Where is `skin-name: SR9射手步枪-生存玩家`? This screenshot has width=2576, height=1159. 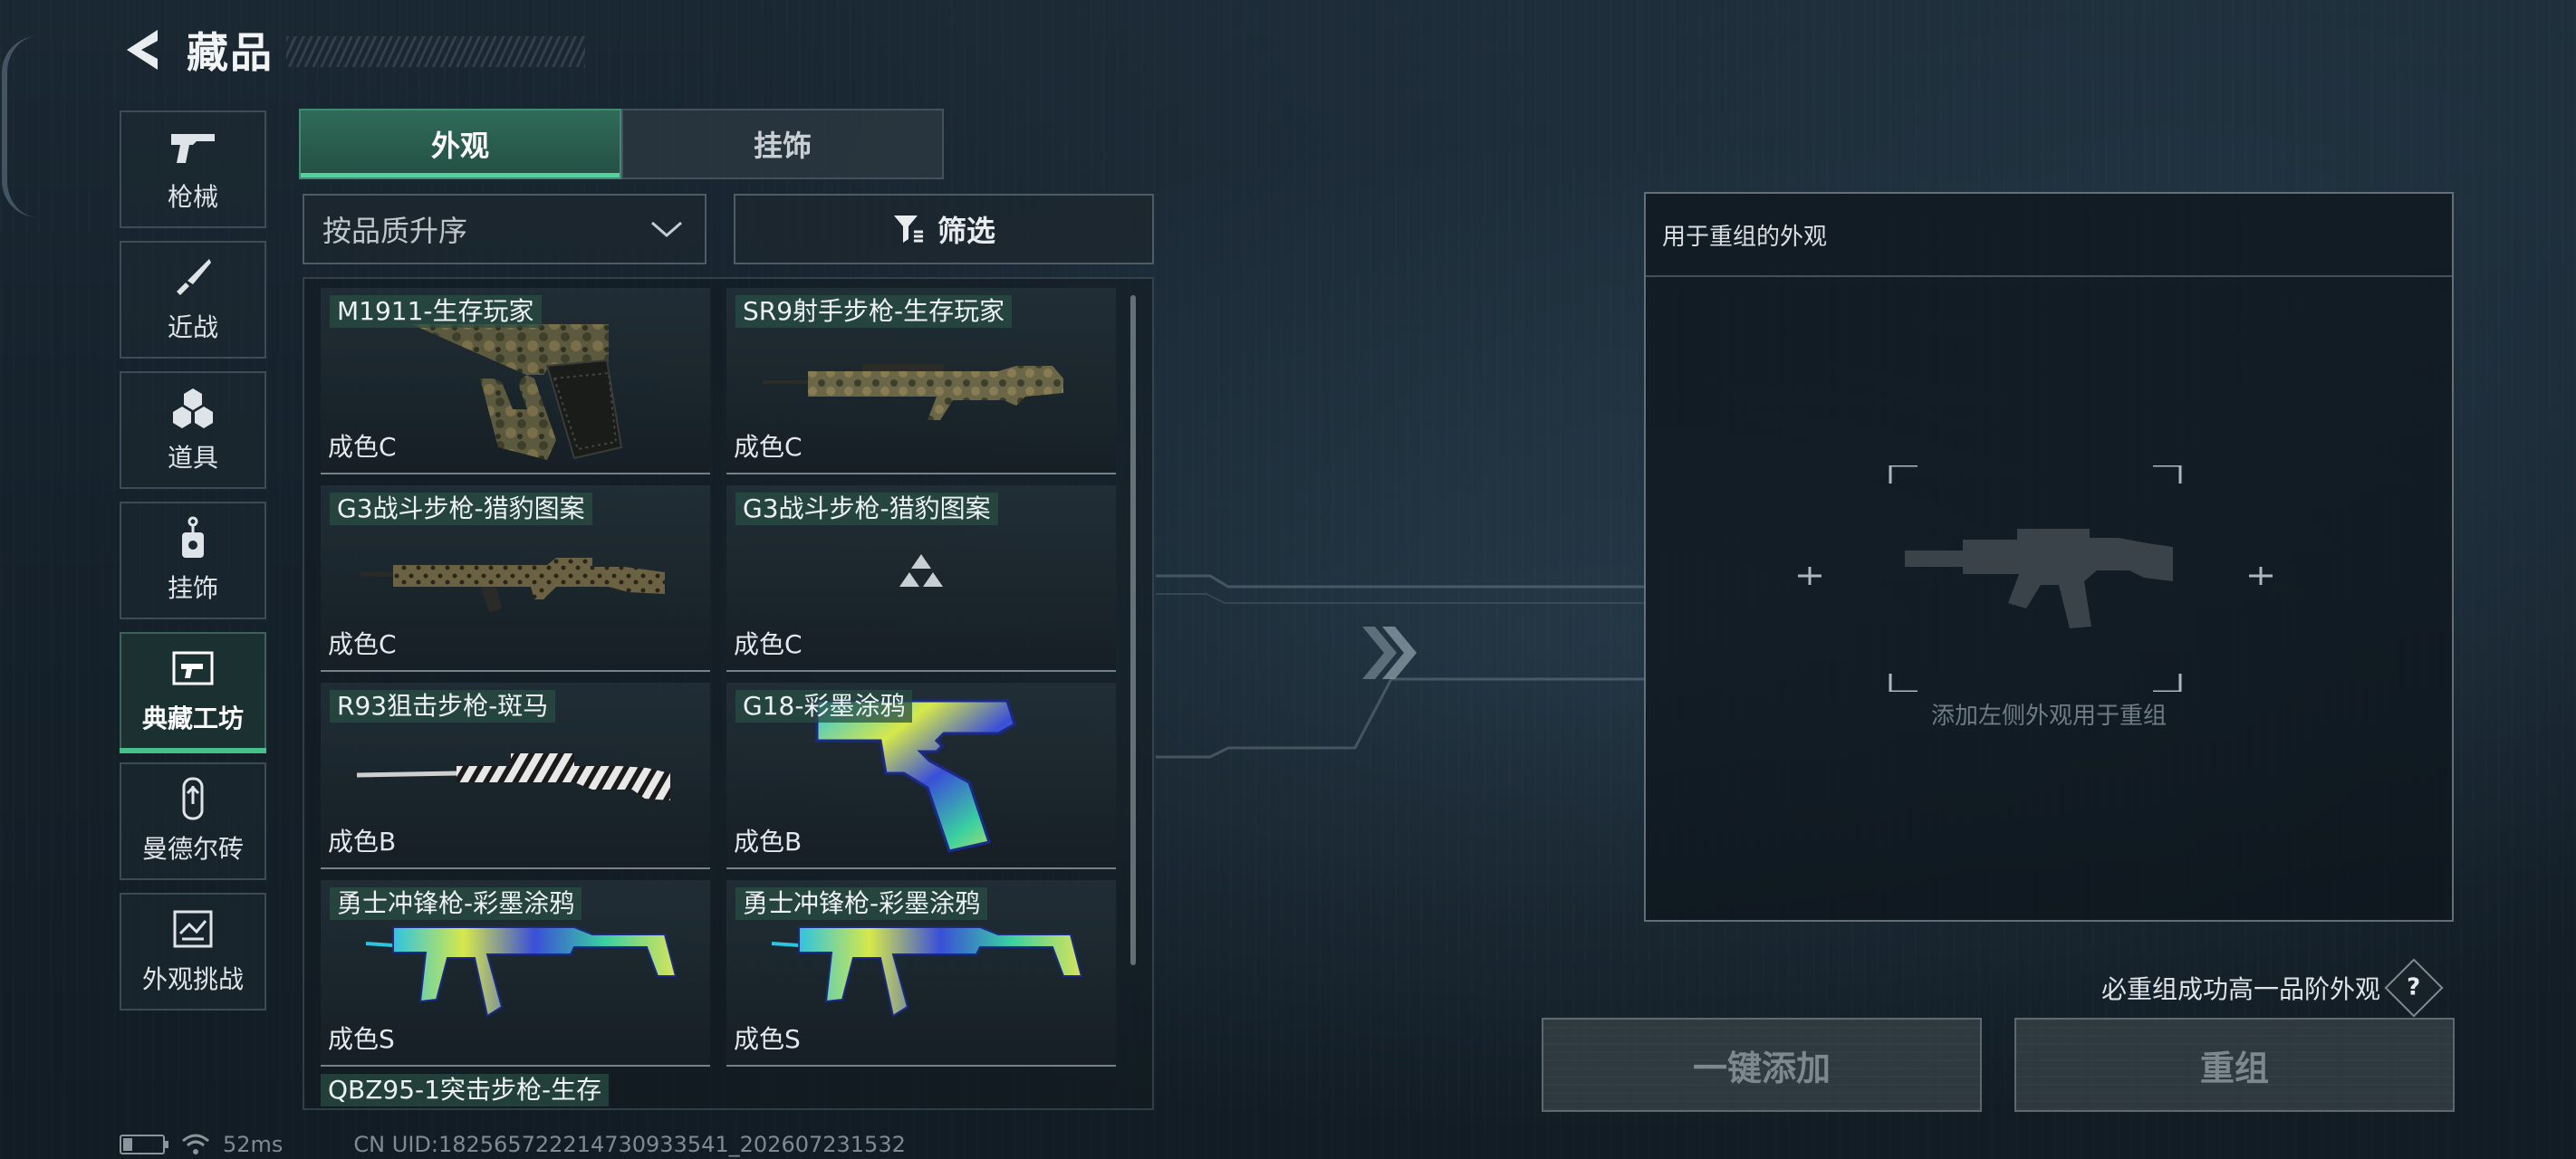 skin-name: SR9射手步枪-生存玩家 is located at coordinates (874, 312).